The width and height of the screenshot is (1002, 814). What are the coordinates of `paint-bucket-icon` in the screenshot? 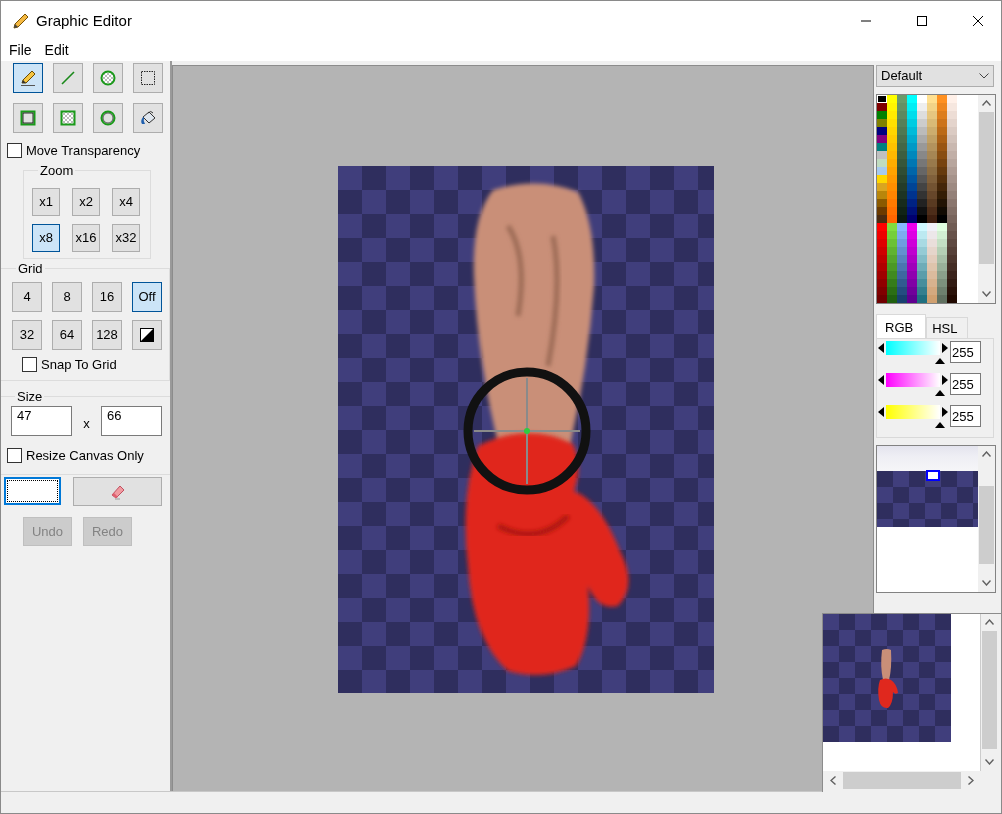 It's located at (148, 117).